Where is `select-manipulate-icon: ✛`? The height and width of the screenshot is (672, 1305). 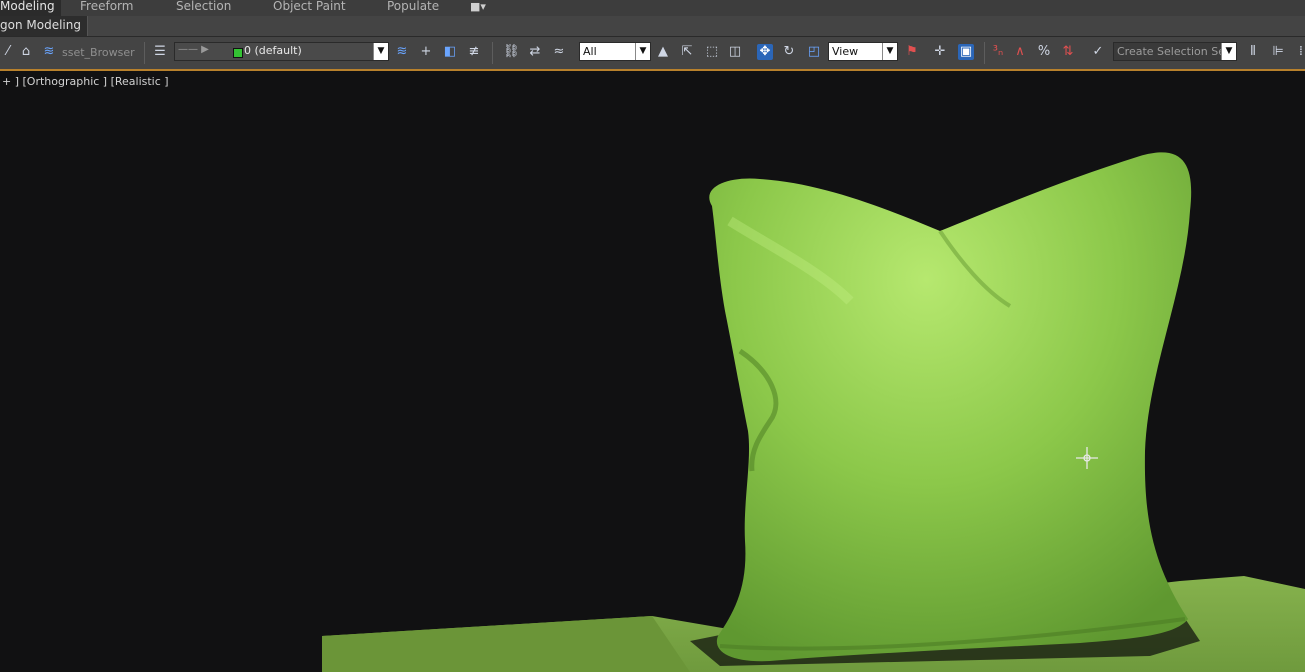
select-manipulate-icon: ✛ is located at coordinates (940, 52).